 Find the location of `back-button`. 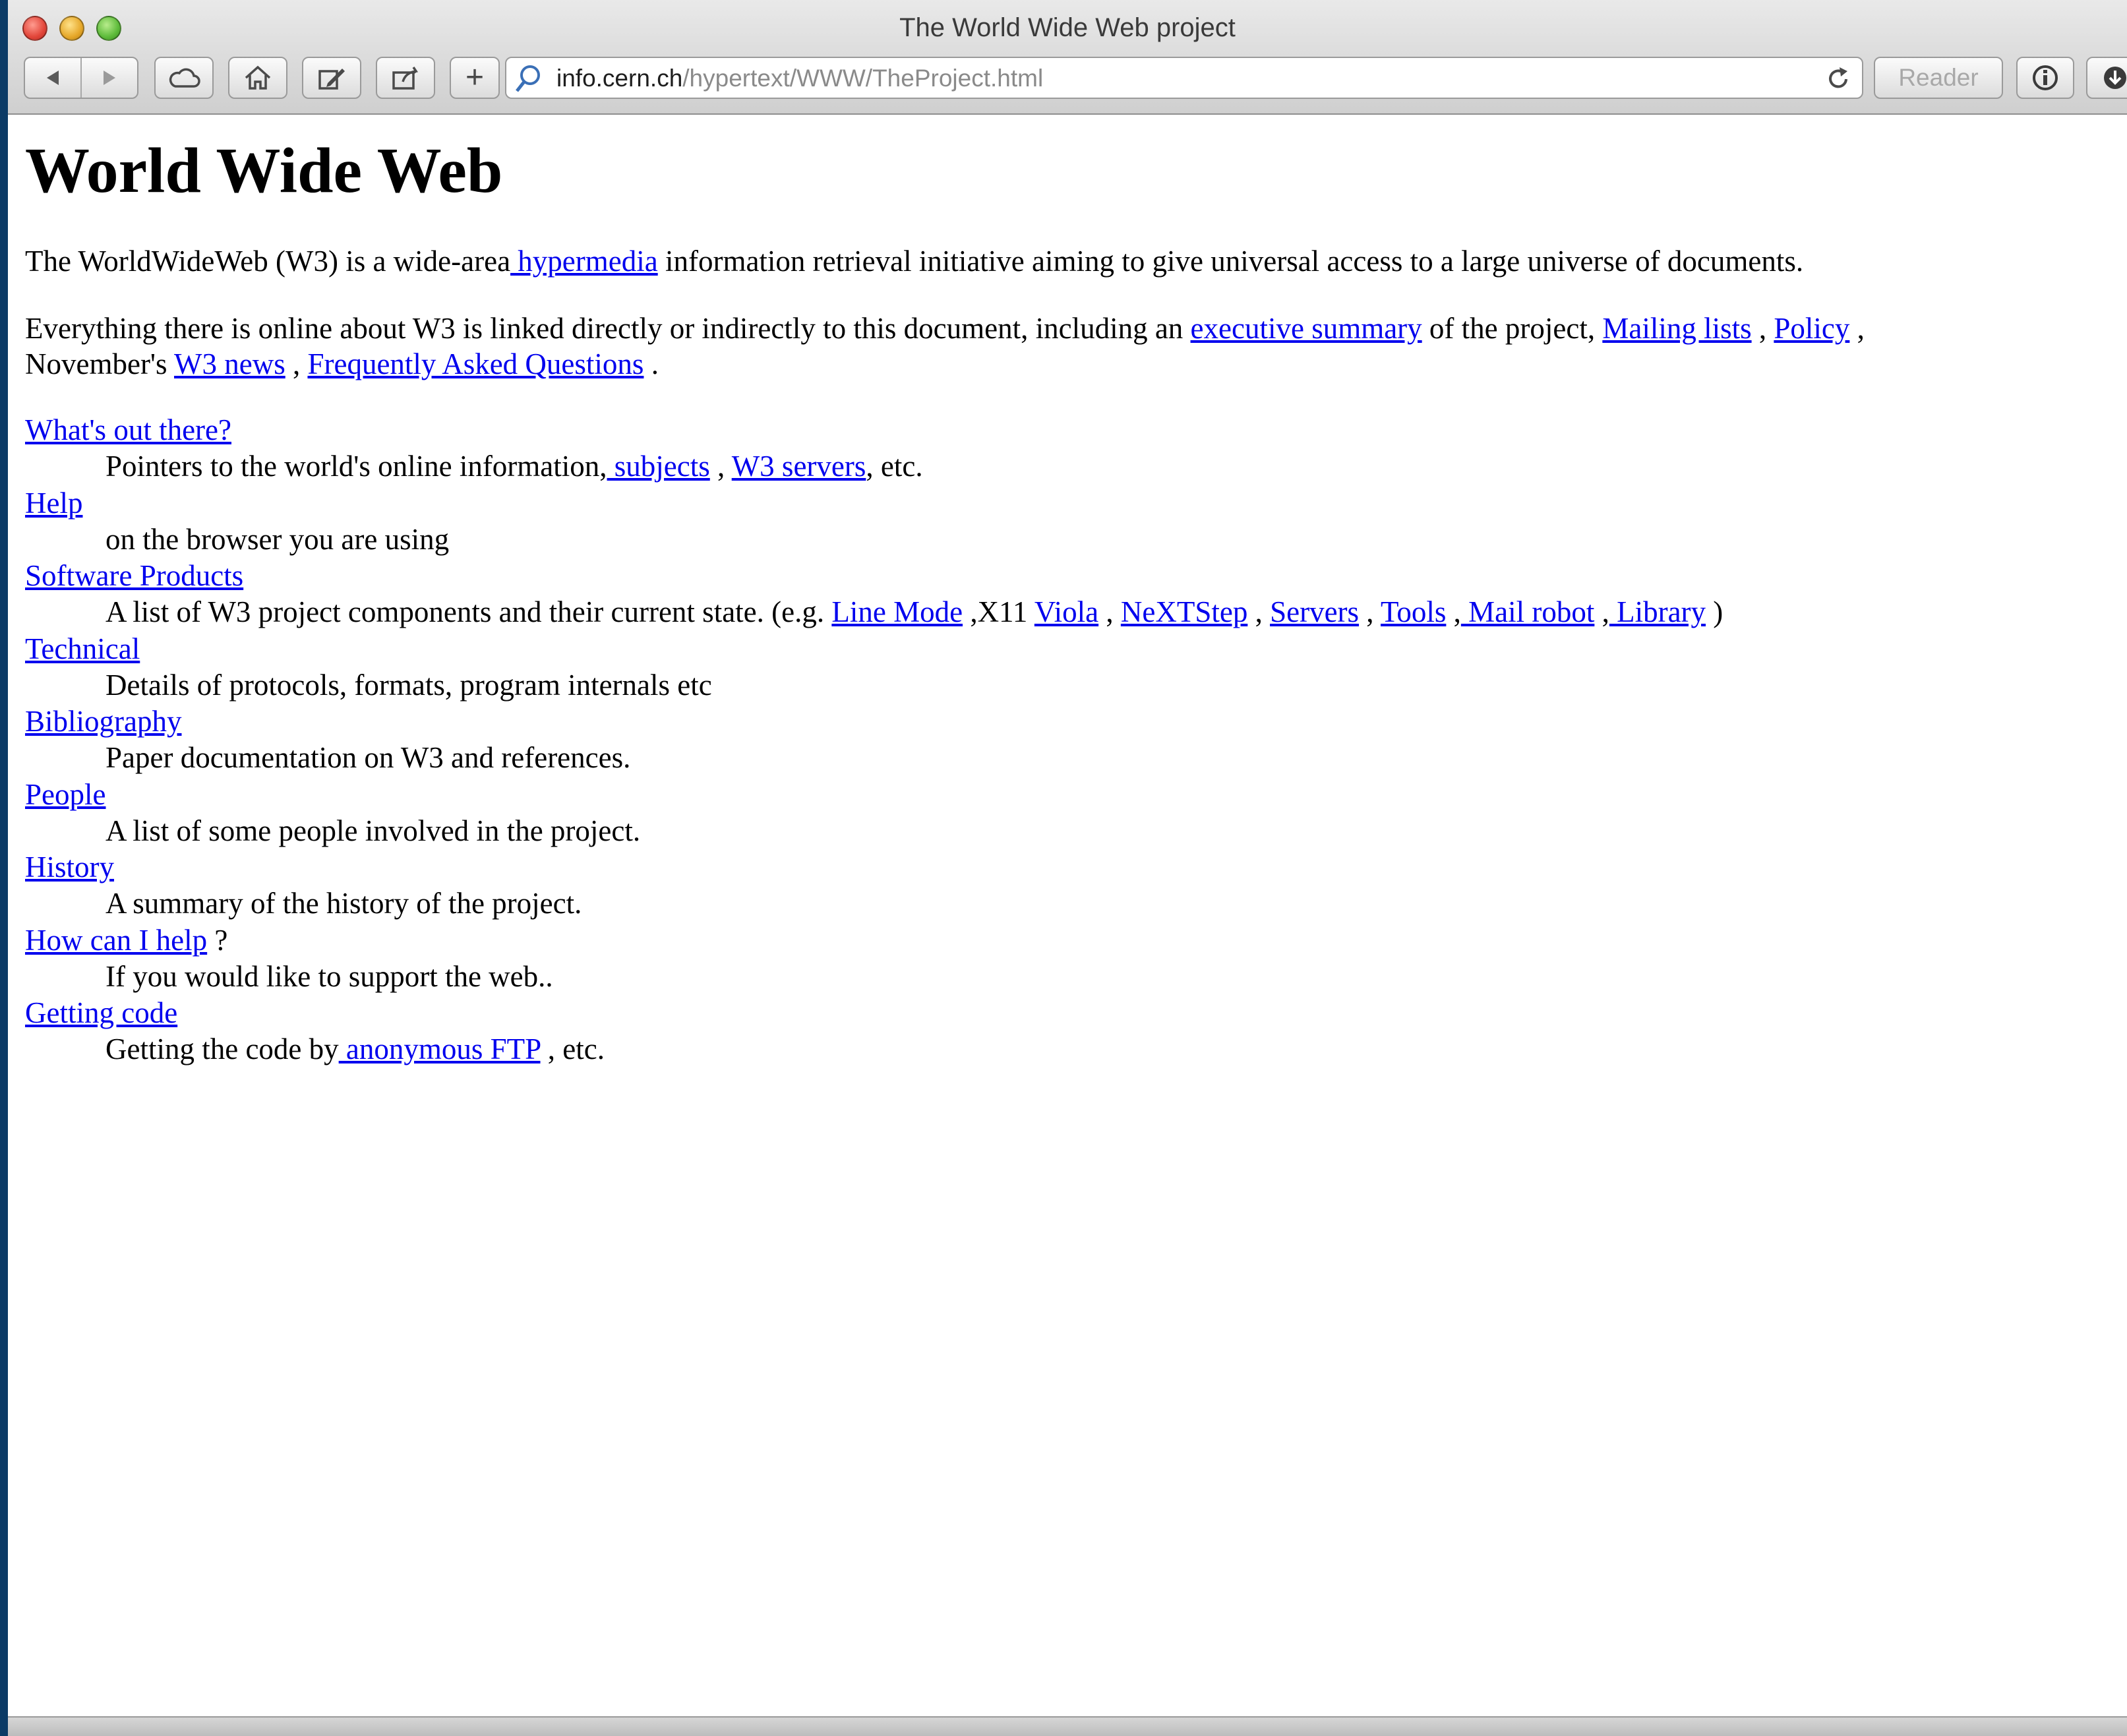

back-button is located at coordinates (52, 78).